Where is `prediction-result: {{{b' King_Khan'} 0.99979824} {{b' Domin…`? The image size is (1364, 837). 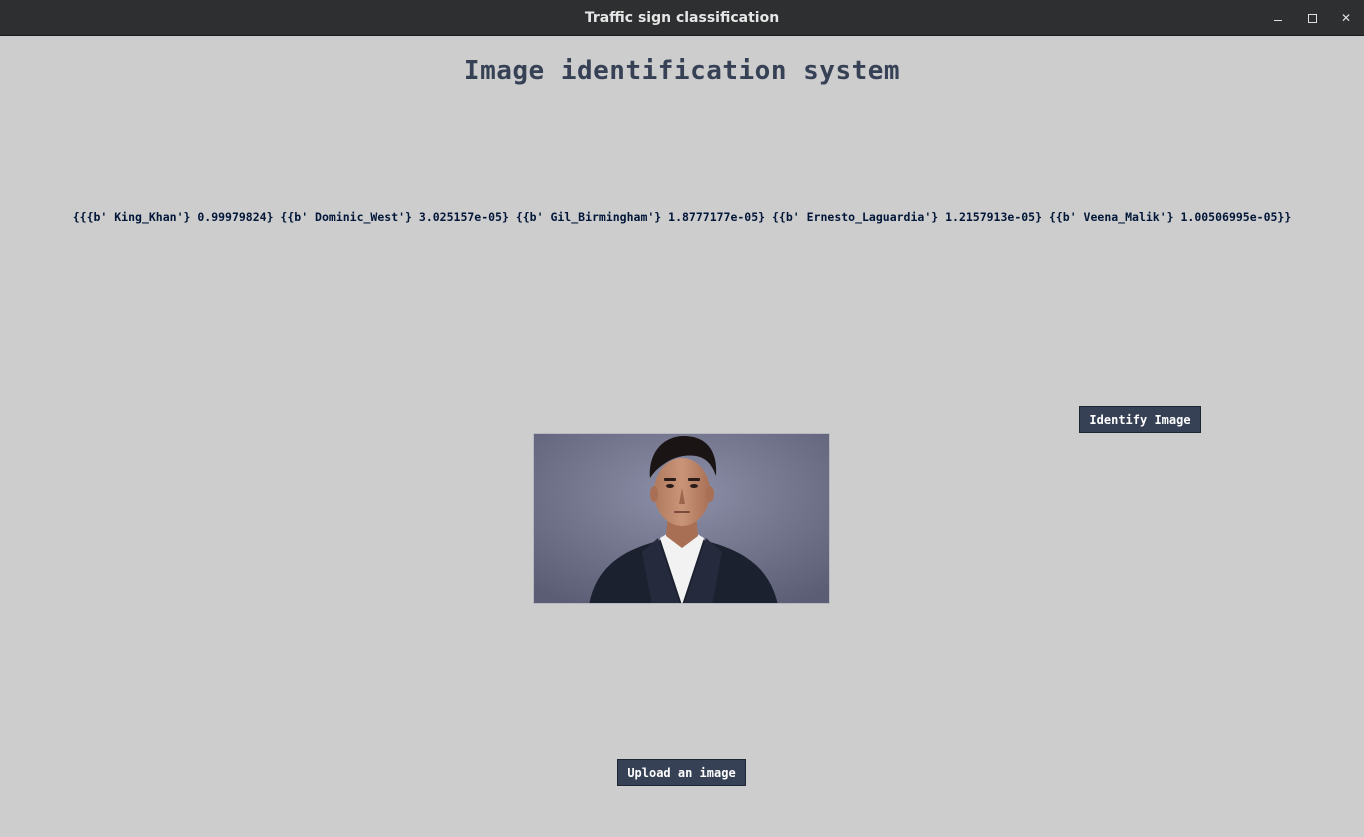
prediction-result: {{{b' King_Khan'} 0.99979824} {{b' Domin… is located at coordinates (682, 217).